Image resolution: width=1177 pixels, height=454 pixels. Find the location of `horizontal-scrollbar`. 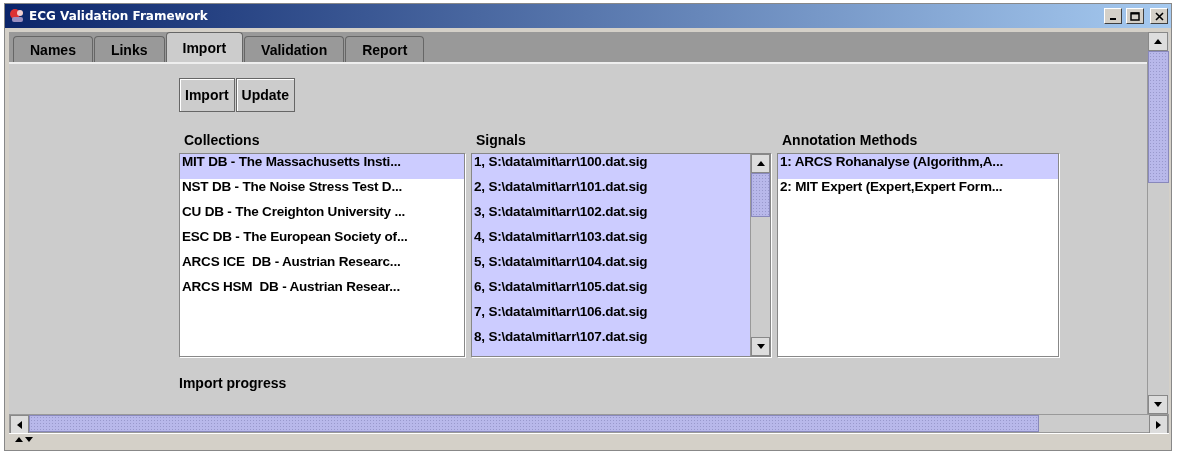

horizontal-scrollbar is located at coordinates (589, 423).